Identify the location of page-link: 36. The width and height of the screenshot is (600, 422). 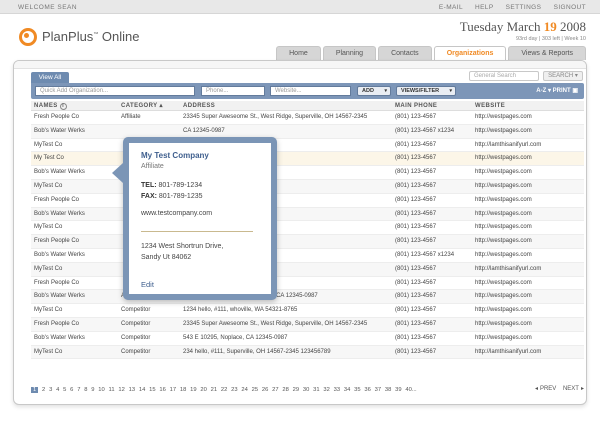
(367, 390).